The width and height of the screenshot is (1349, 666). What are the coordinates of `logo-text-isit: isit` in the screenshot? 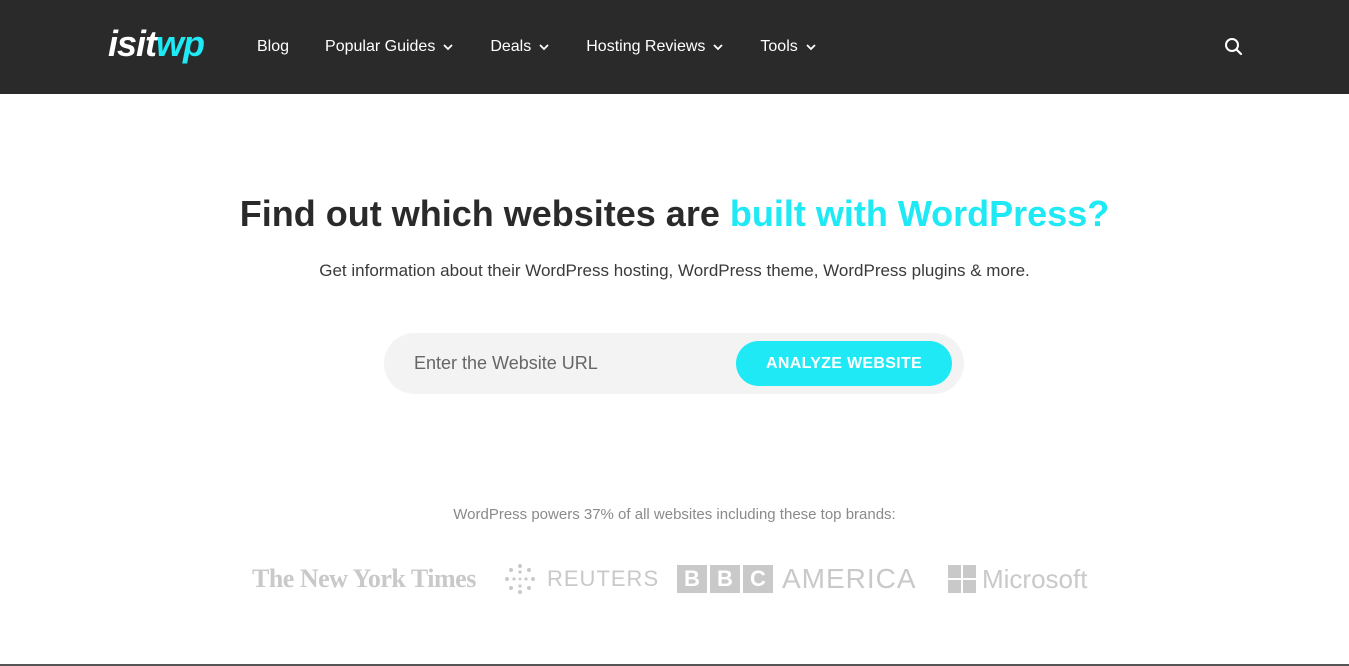 It's located at (132, 43).